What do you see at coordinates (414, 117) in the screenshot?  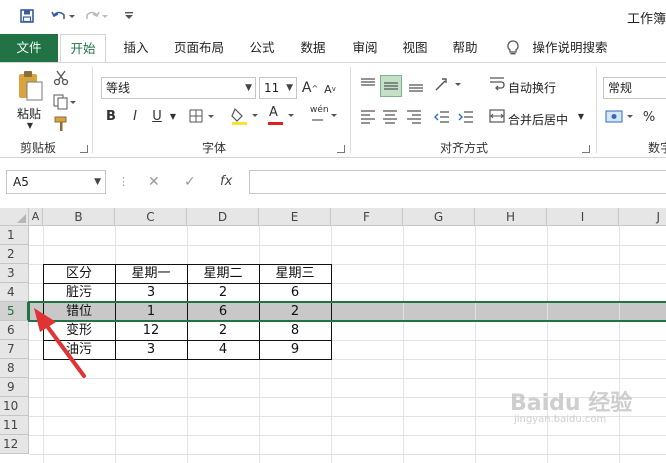 I see `align-right-icon` at bounding box center [414, 117].